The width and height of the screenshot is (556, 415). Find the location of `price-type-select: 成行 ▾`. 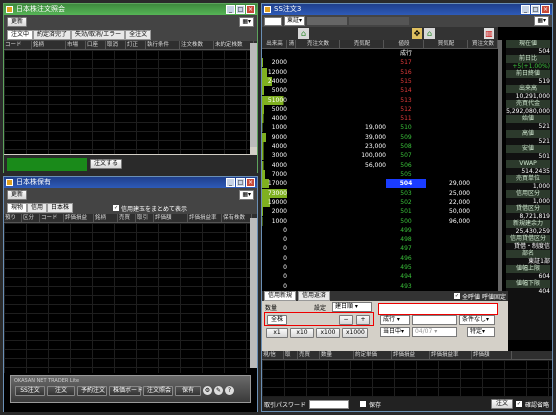

price-type-select: 成行 ▾ is located at coordinates (395, 320).